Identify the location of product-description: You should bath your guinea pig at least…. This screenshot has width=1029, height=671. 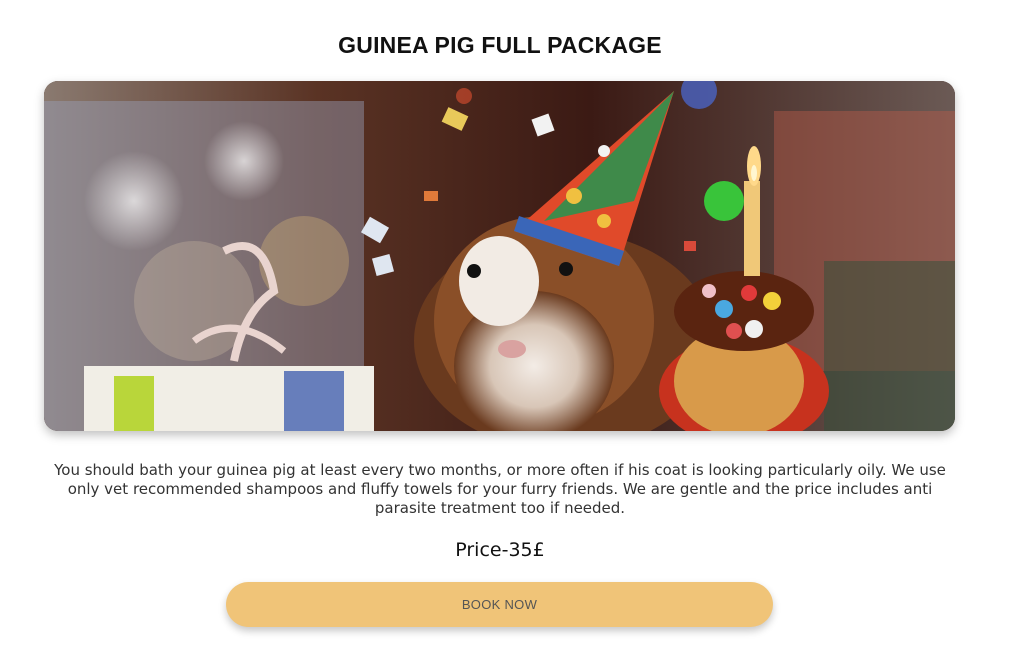
(500, 489).